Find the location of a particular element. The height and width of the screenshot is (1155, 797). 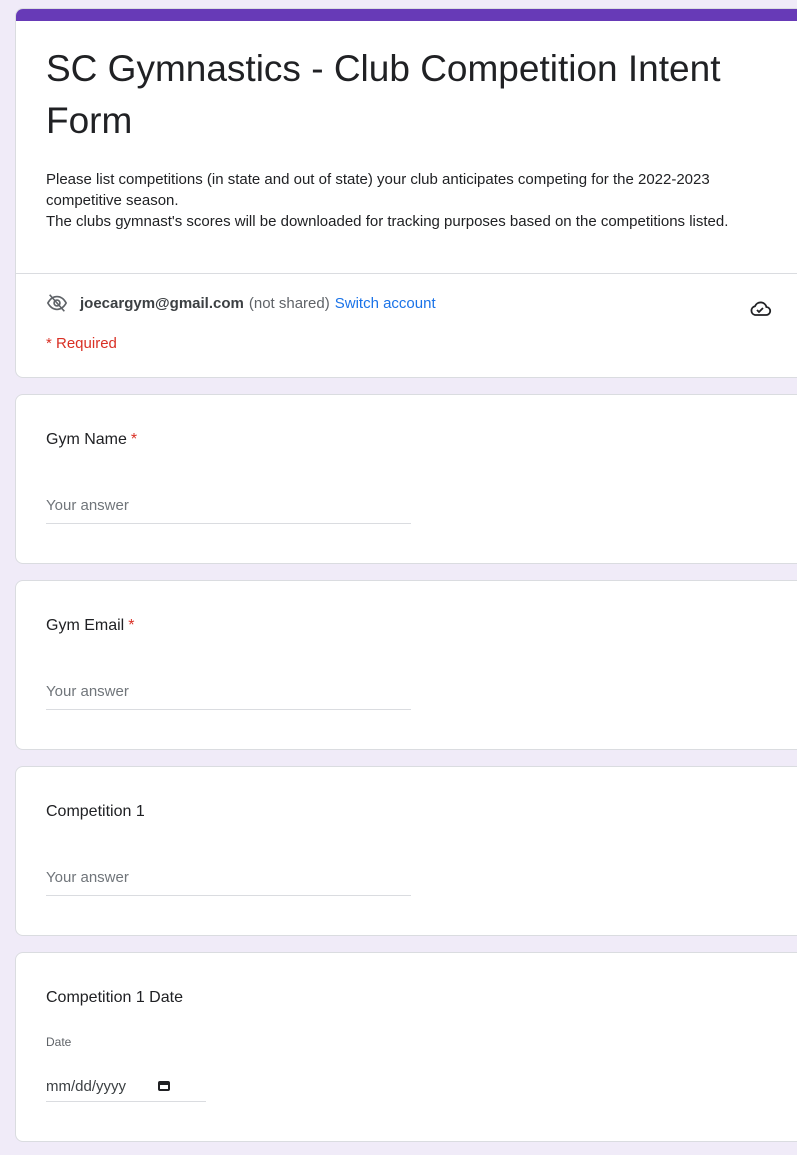

question-card-gym-email: Gym Email * Your answer is located at coordinates (406, 665).